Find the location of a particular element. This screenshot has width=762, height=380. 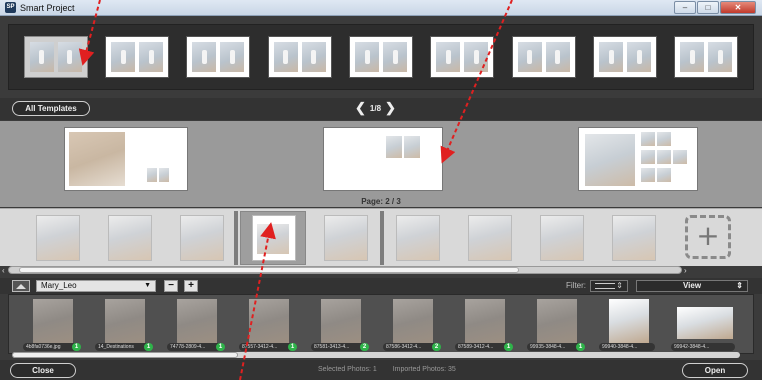

annotation-arrow-spread is located at coordinates (476, 82).